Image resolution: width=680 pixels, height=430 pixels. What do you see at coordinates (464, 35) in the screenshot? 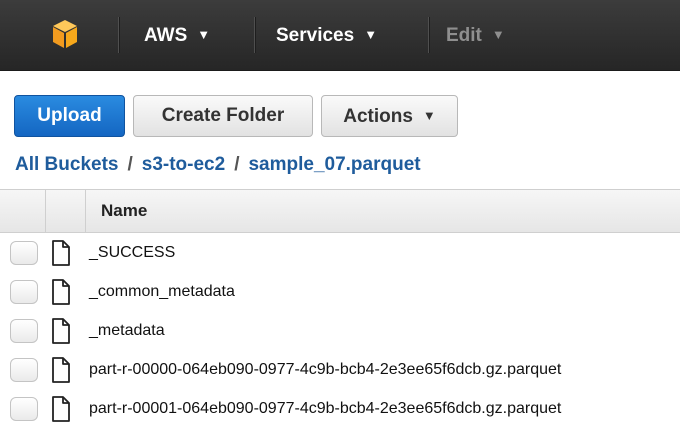
I see `nav-menu-edit-label: Edit` at bounding box center [464, 35].